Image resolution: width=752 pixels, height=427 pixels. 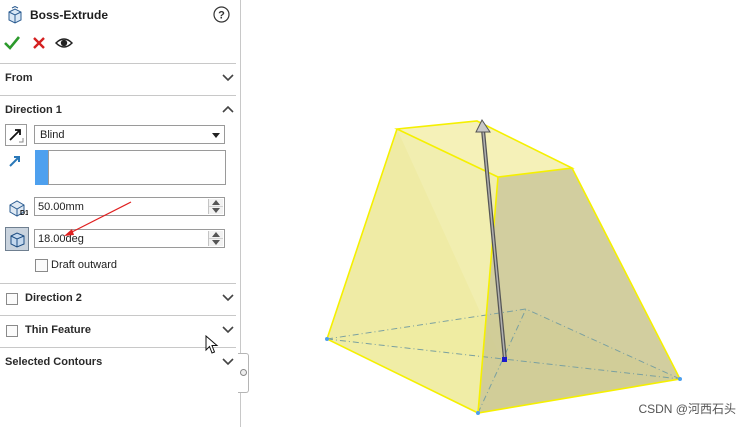 I want to click on eye-icon, so click(x=64, y=43).